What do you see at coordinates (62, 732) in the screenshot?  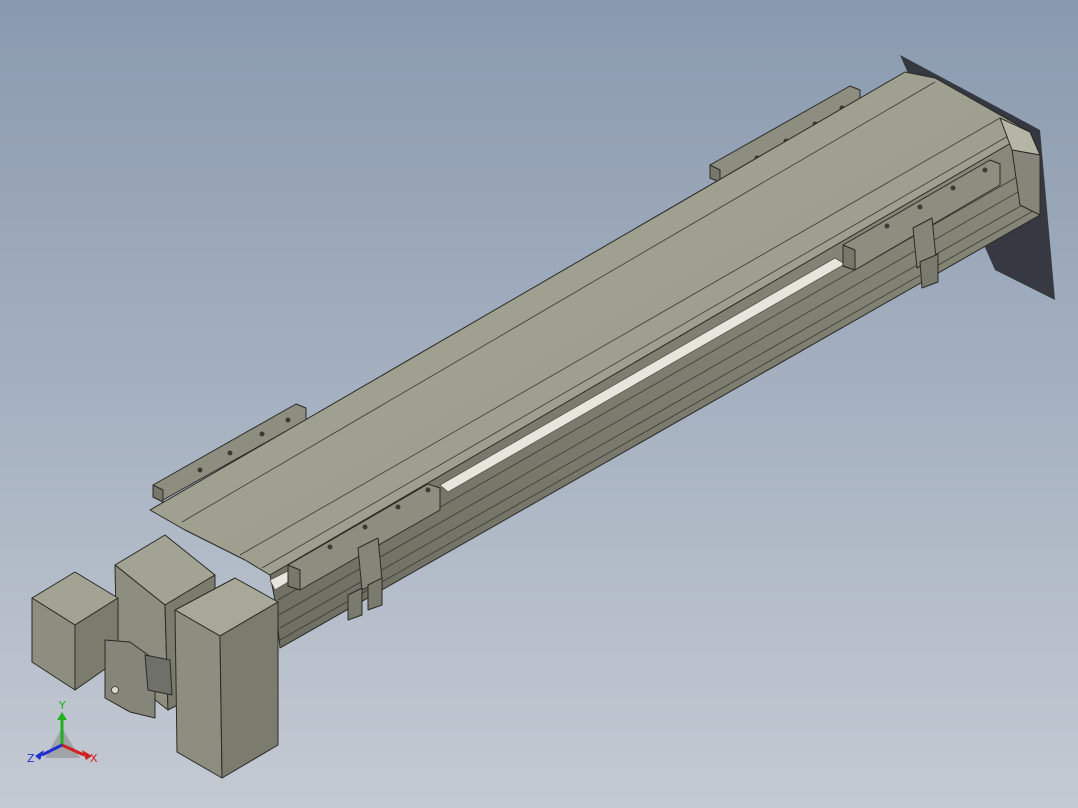 I see `axis-triad: Y X Z` at bounding box center [62, 732].